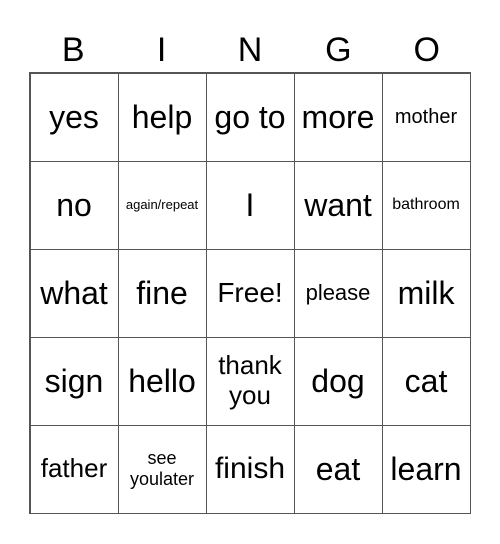 The height and width of the screenshot is (544, 500). Describe the element at coordinates (426, 293) in the screenshot. I see `bingo-cell: milk` at that location.